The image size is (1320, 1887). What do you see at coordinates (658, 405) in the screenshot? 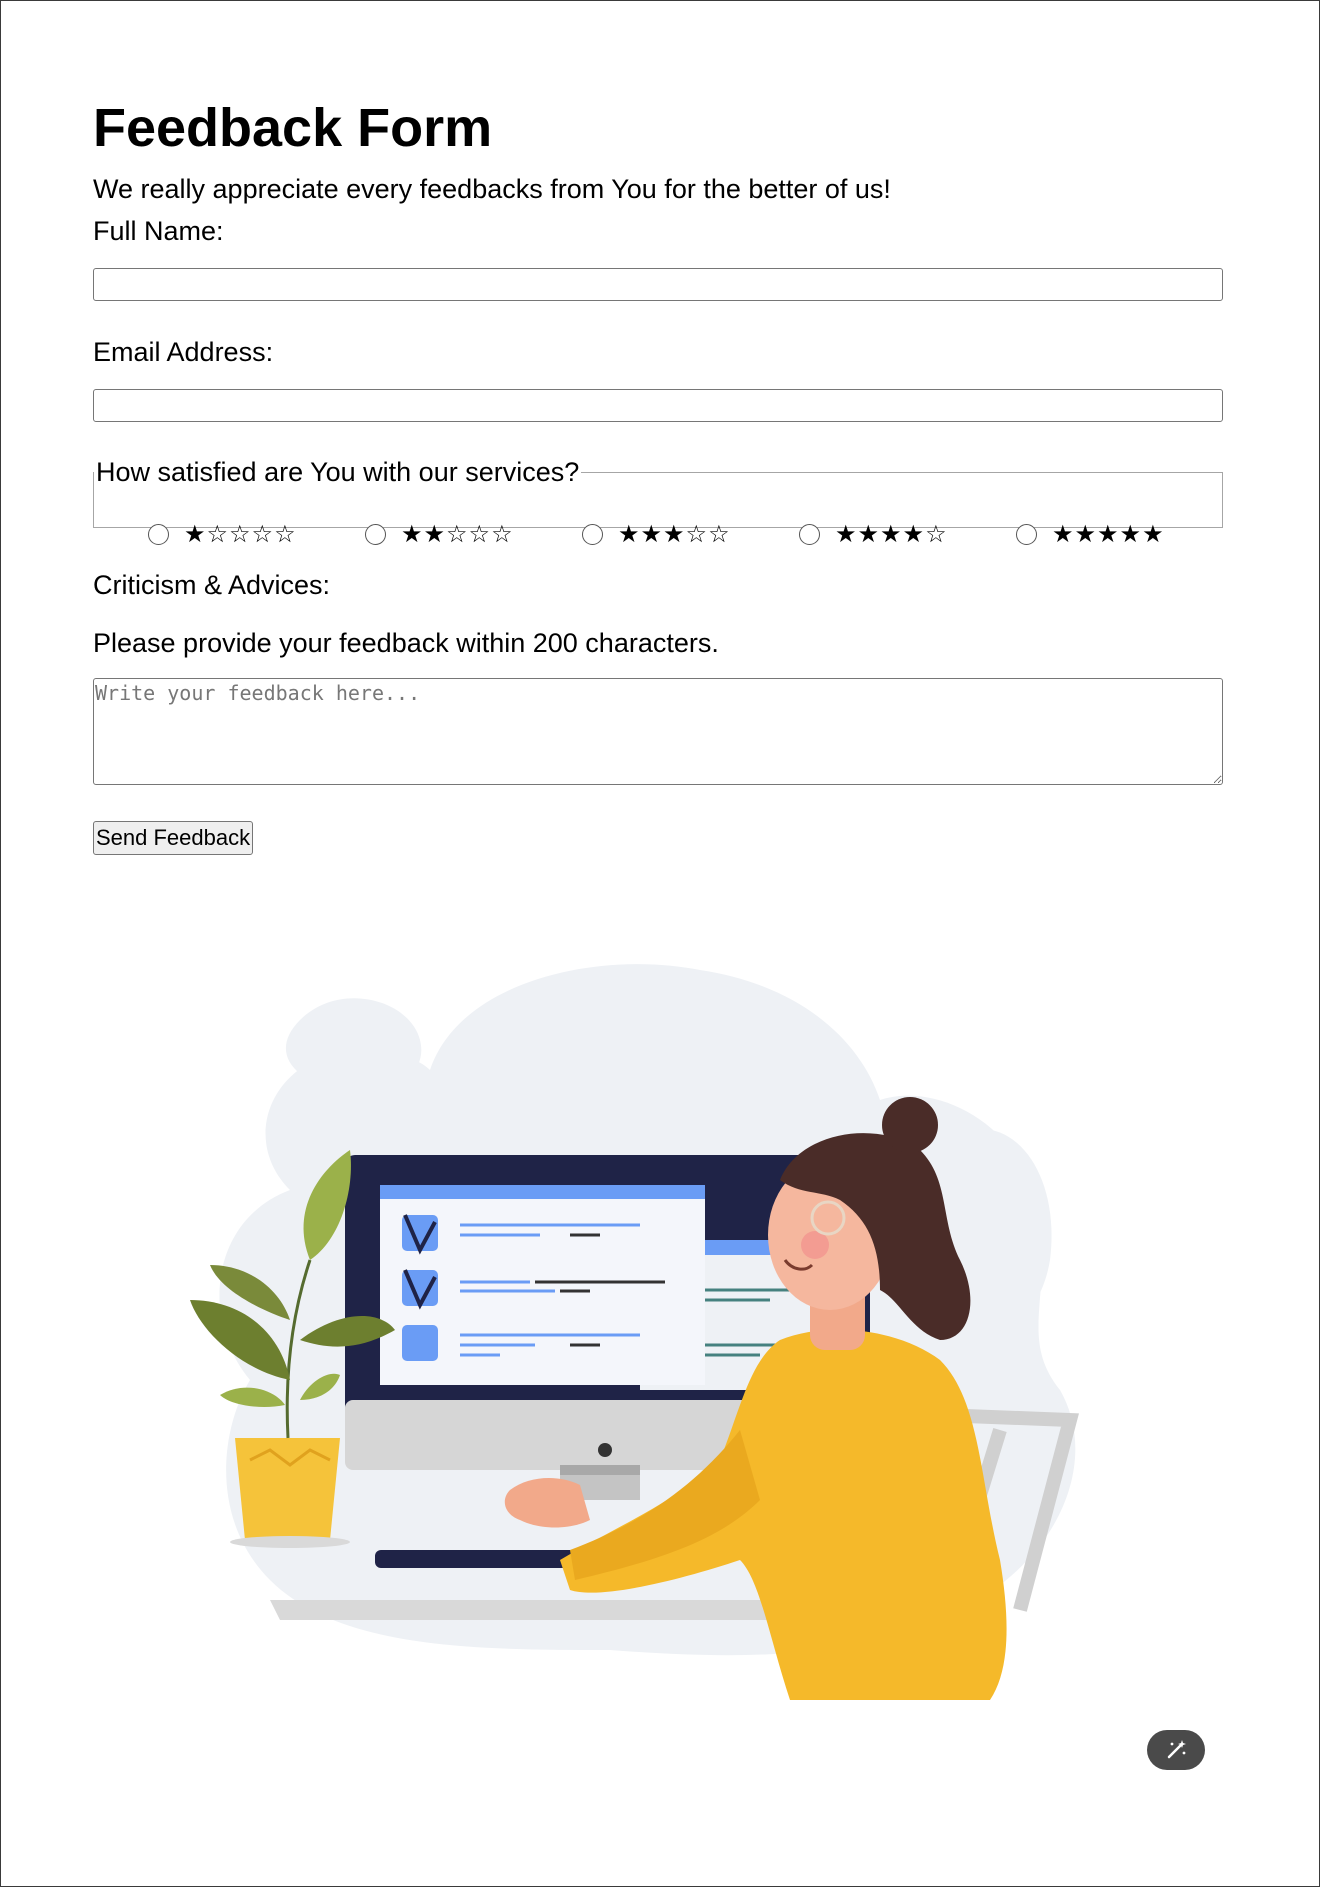
I see `email-input` at bounding box center [658, 405].